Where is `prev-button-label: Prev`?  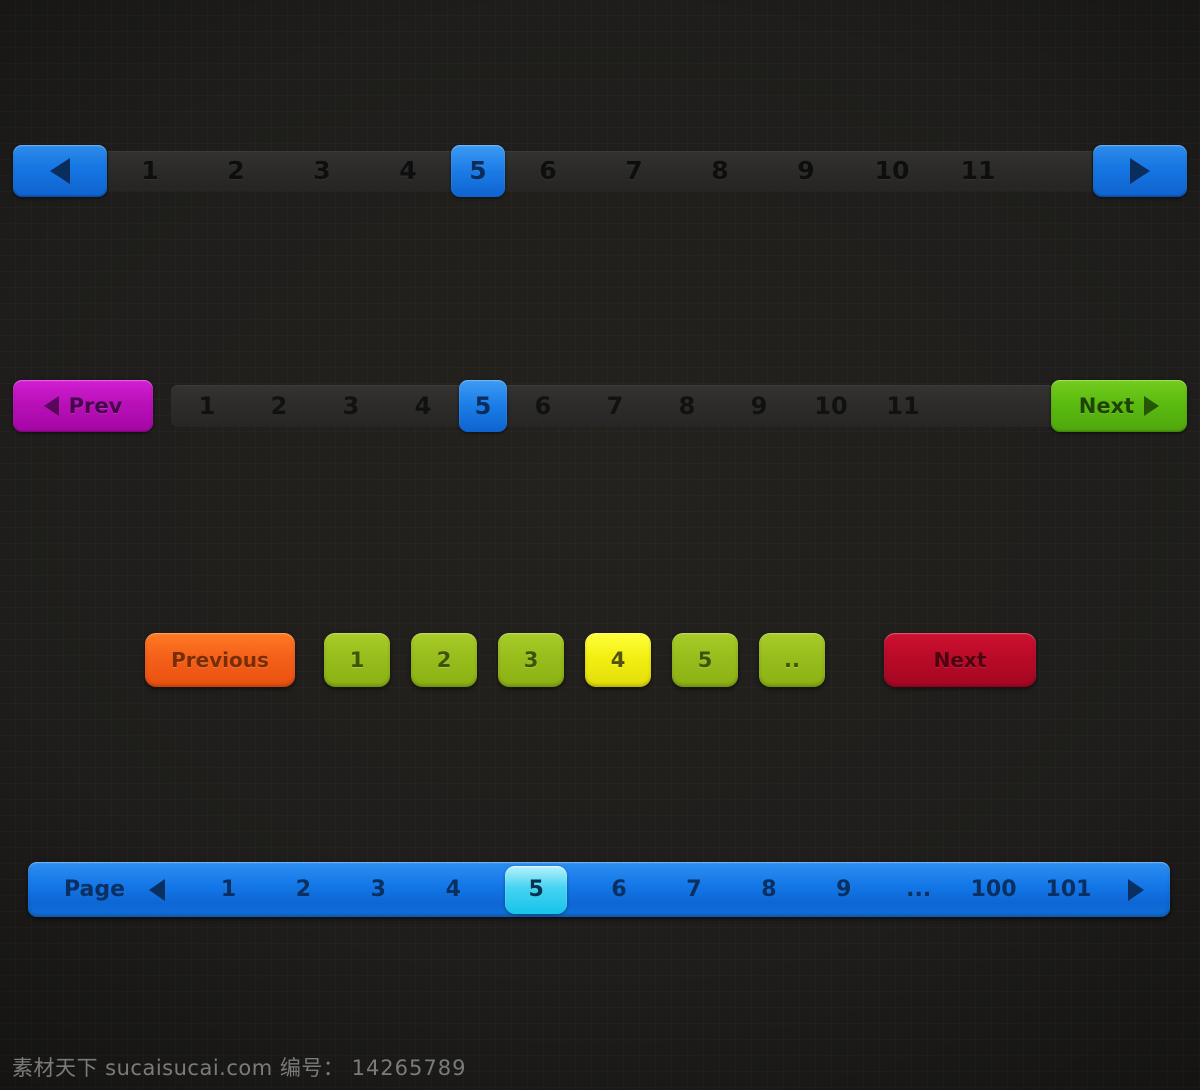 prev-button-label: Prev is located at coordinates (95, 406).